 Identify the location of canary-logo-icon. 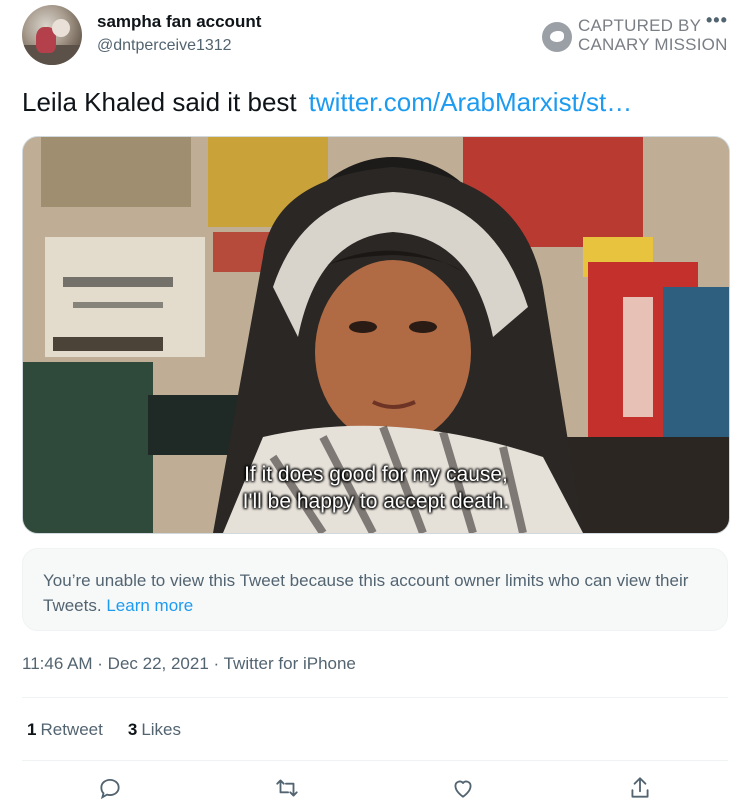
(557, 37).